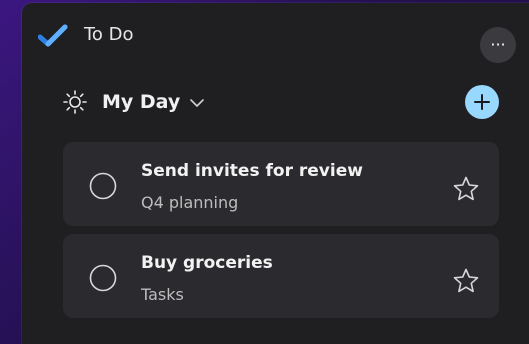 The width and height of the screenshot is (529, 344). What do you see at coordinates (141, 102) in the screenshot?
I see `list-name: My Day` at bounding box center [141, 102].